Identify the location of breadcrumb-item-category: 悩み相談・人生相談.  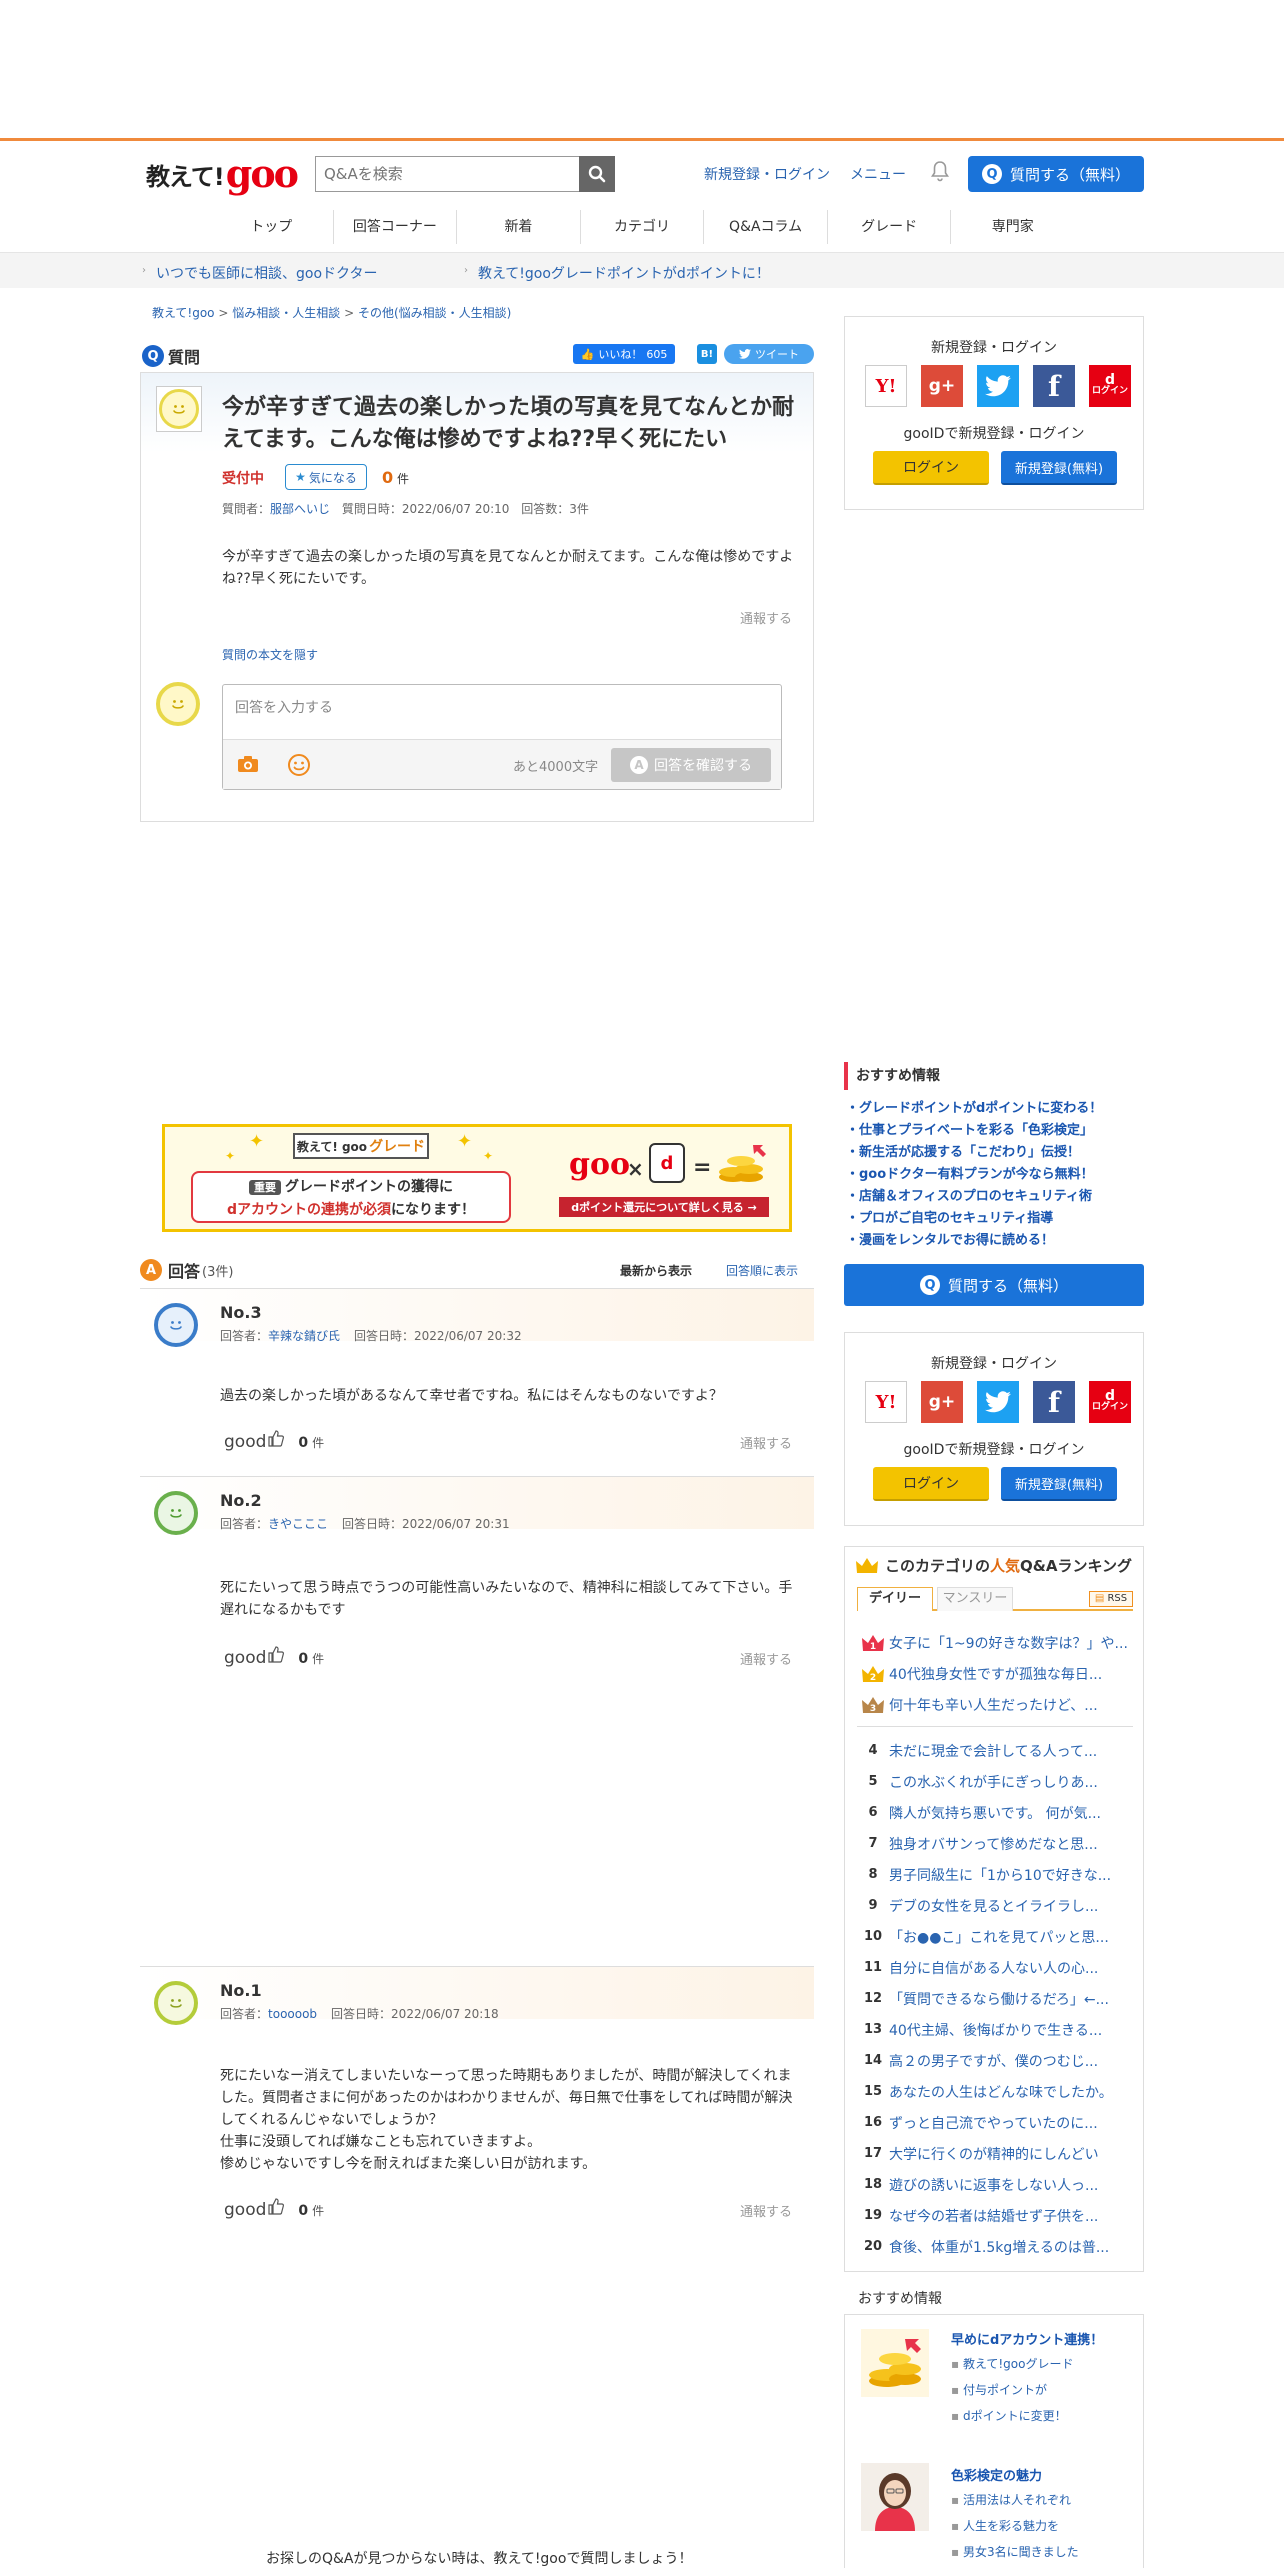
(286, 313).